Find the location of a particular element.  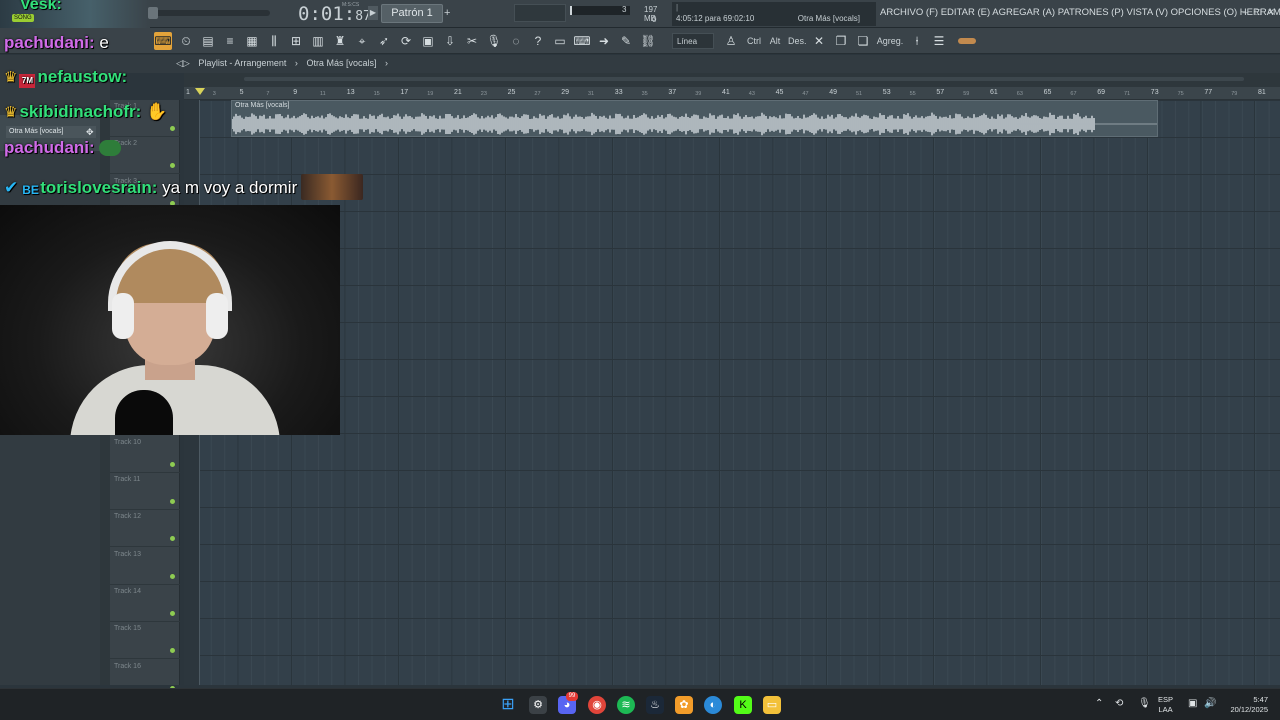

play-icon: ▶ is located at coordinates (373, 13).